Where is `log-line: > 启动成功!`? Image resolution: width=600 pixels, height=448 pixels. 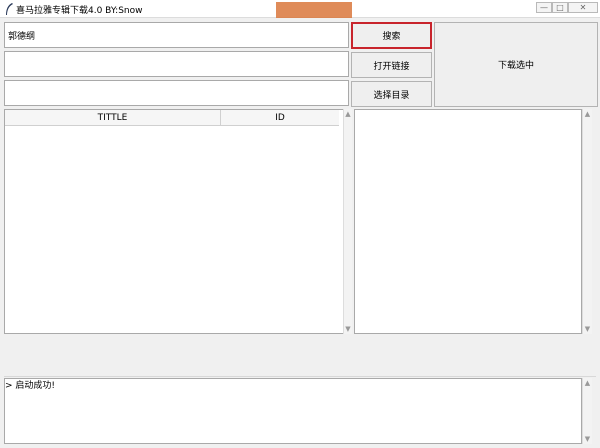 log-line: > 启动成功! is located at coordinates (30, 384).